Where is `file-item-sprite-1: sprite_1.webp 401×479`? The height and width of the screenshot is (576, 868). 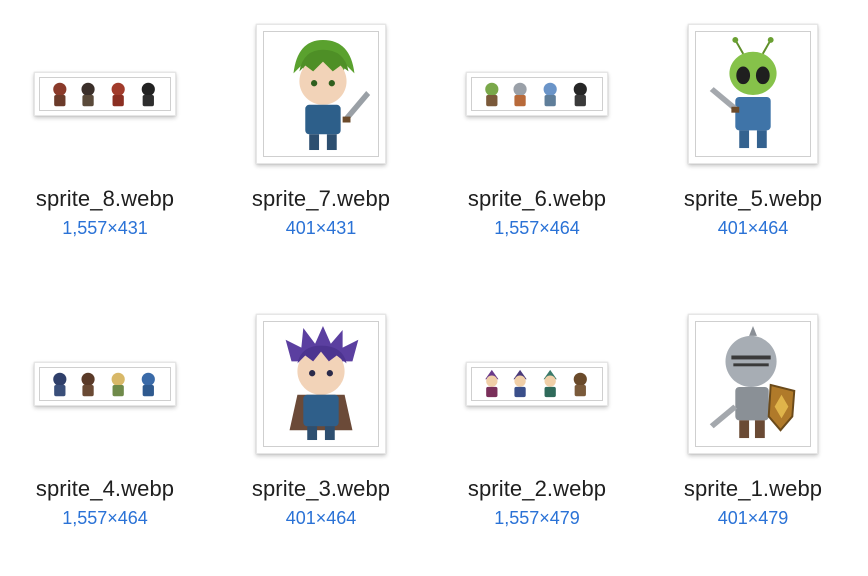 file-item-sprite-1: sprite_1.webp 401×479 is located at coordinates (753, 415).